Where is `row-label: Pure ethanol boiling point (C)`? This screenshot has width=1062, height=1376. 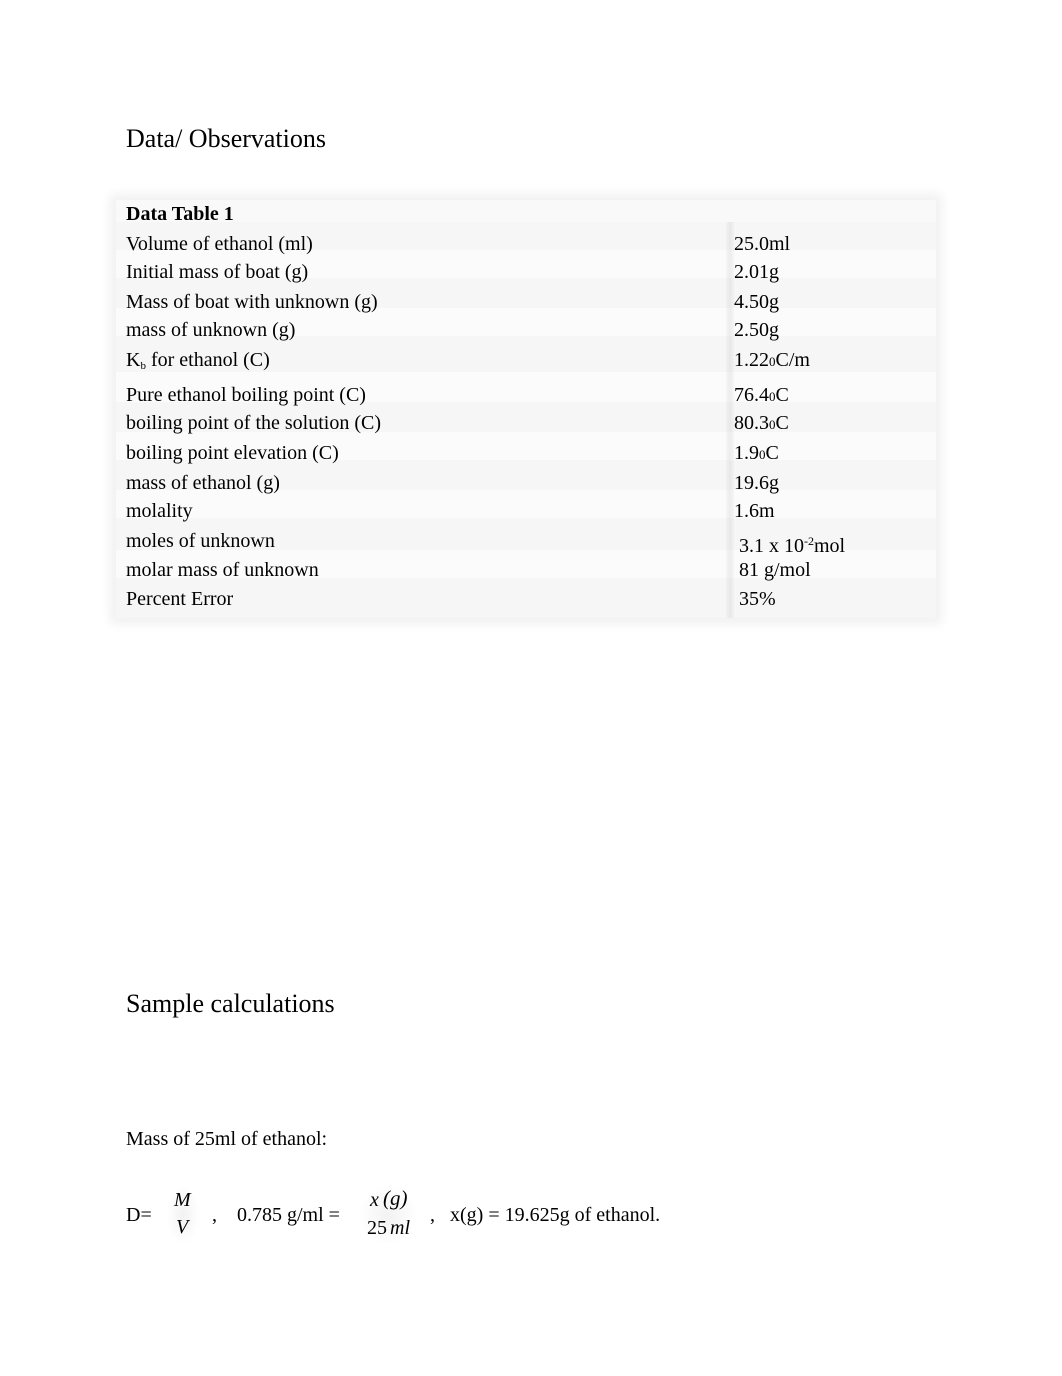 row-label: Pure ethanol boiling point (C) is located at coordinates (246, 395).